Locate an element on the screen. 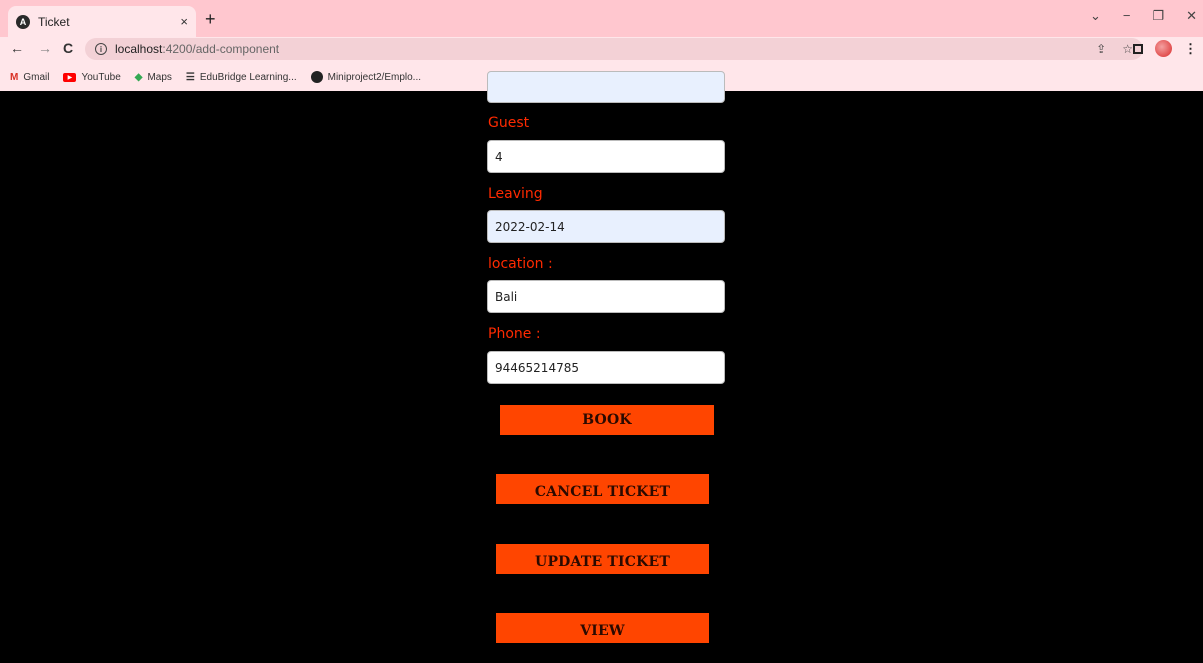  side-panel-icon is located at coordinates (1138, 48).